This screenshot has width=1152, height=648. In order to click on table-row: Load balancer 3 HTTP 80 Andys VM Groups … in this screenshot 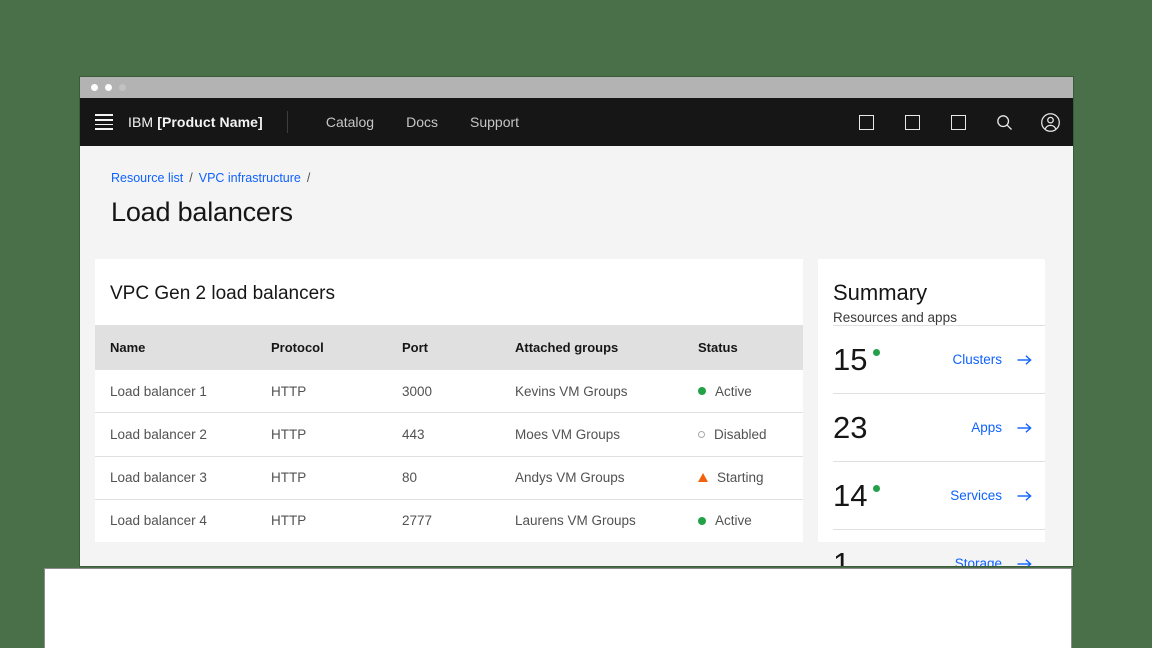, I will do `click(449, 477)`.